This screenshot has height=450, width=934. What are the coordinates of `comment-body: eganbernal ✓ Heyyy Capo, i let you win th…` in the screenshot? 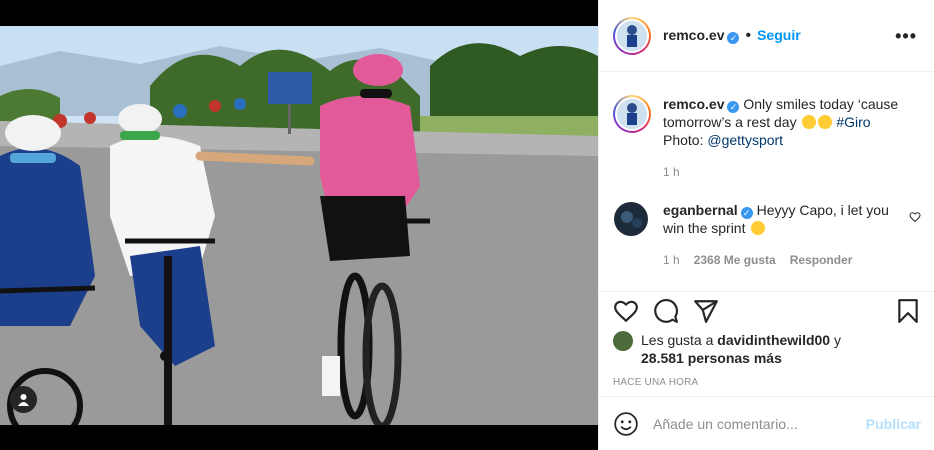 It's located at (792, 219).